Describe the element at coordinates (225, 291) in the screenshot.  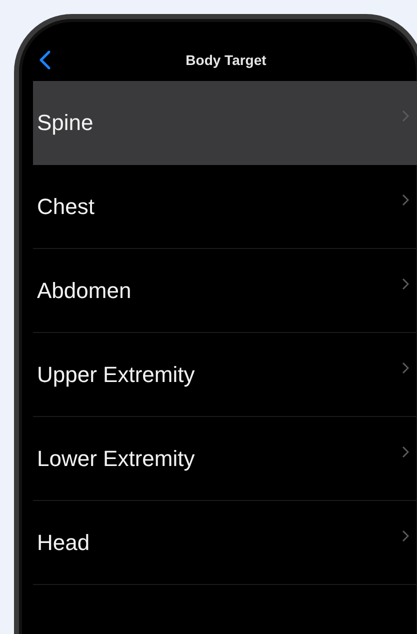
I see `list-item: Abdomen` at that location.